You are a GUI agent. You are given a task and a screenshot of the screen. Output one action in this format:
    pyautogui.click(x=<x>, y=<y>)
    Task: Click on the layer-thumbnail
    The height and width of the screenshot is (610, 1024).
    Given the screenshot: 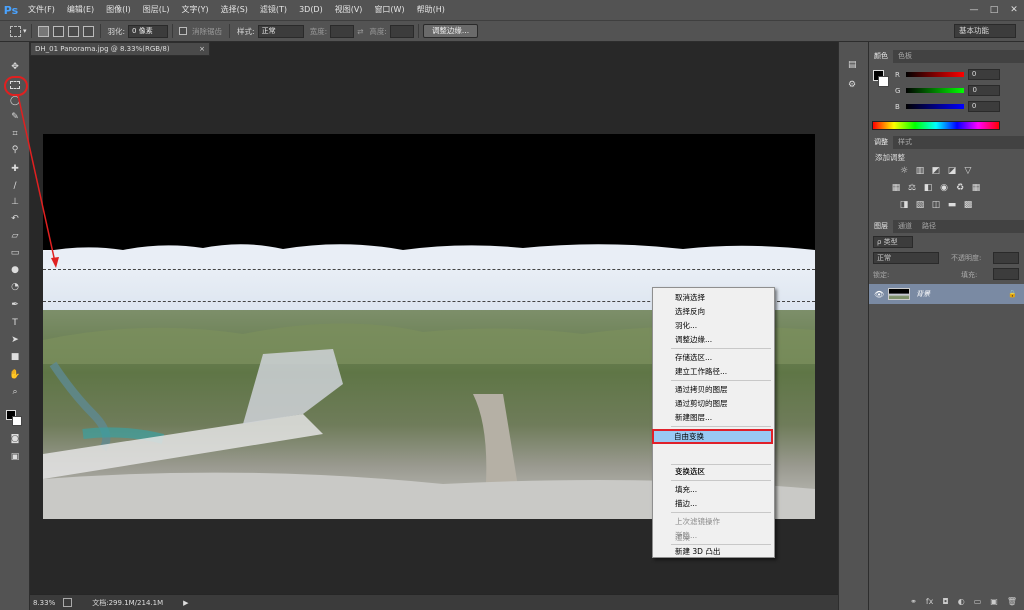 What is the action you would take?
    pyautogui.click(x=899, y=294)
    